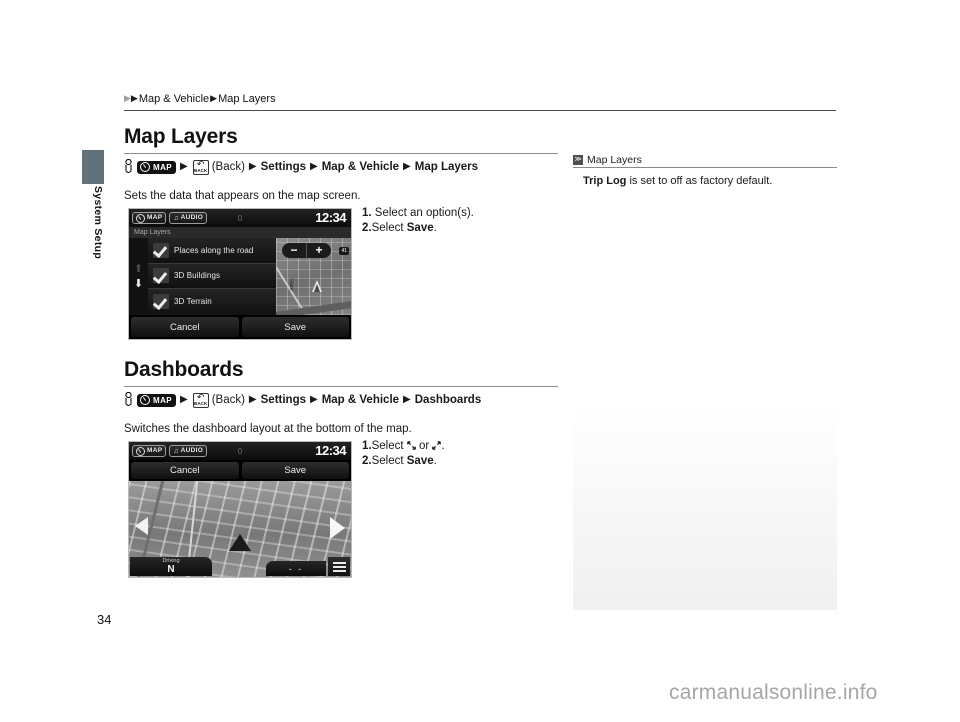  I want to click on device-clock: 12:34, so click(330, 217).